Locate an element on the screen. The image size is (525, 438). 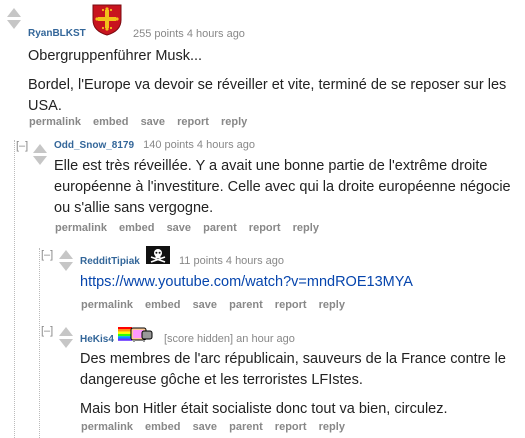
comment-tagline: RedditTipiak is located at coordinates (113, 261).